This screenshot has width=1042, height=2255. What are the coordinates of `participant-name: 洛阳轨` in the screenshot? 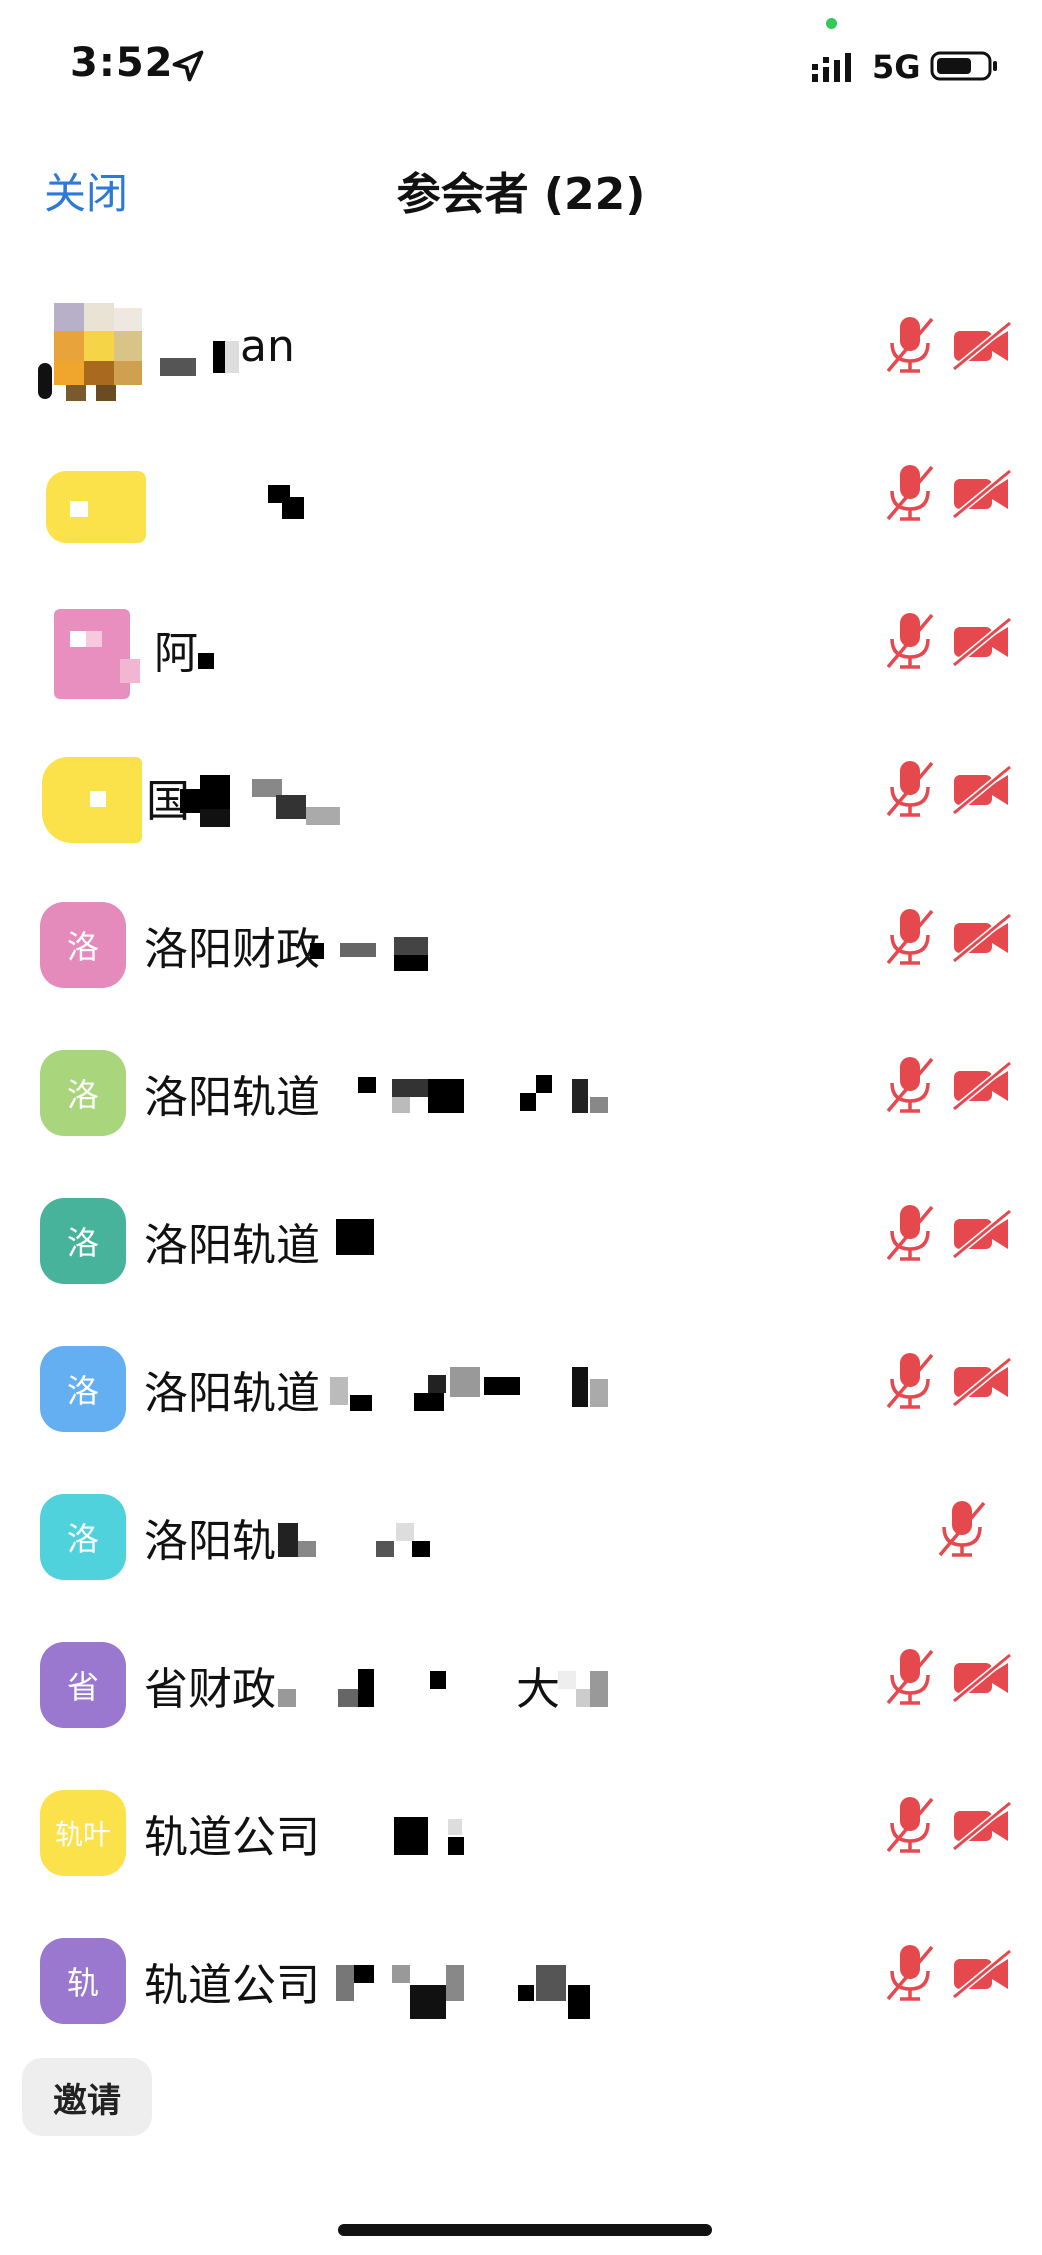 It's located at (210, 1541).